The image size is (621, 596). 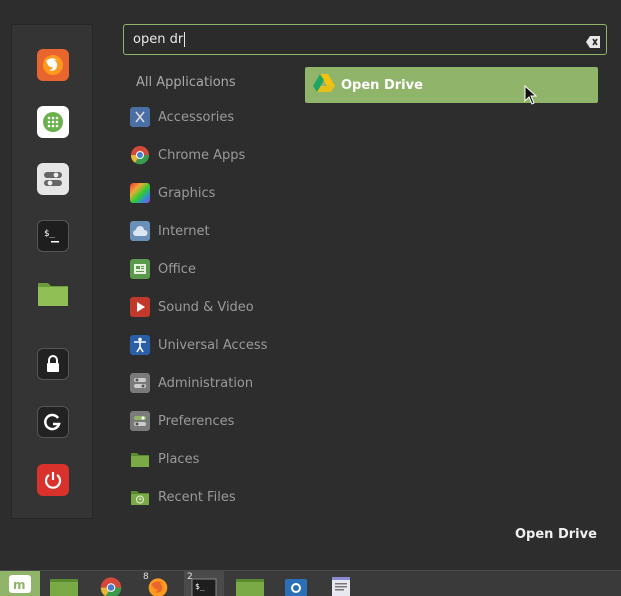 I want to click on category-label: Recent Files, so click(x=197, y=497).